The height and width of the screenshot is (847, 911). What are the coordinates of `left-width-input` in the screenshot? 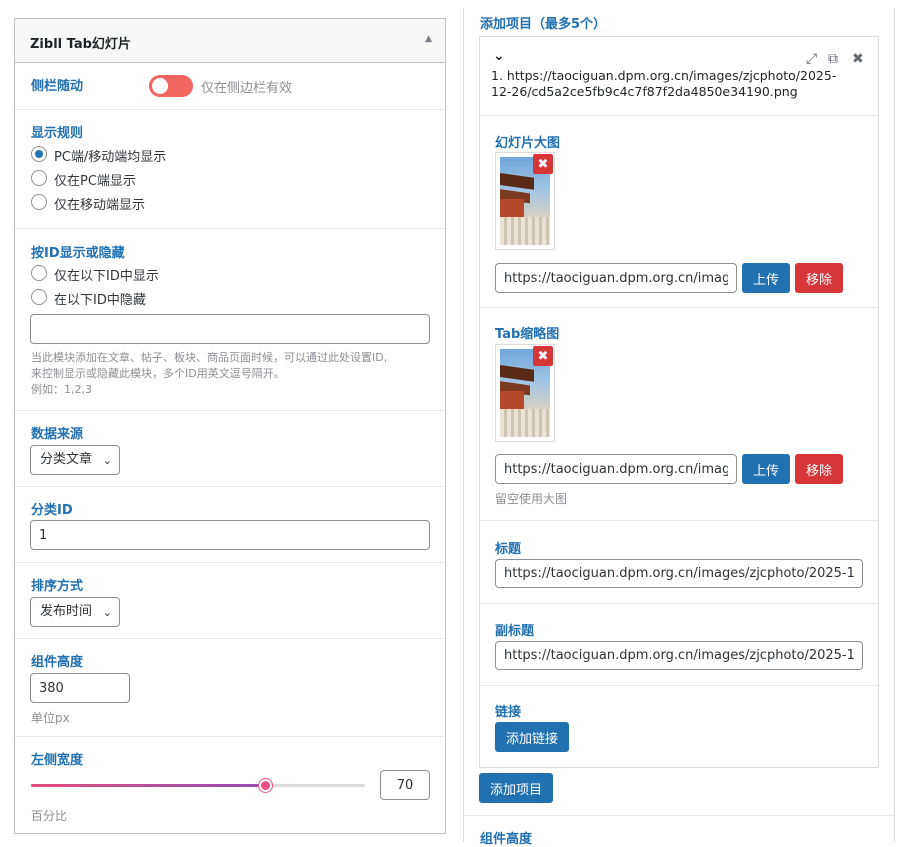 It's located at (405, 785).